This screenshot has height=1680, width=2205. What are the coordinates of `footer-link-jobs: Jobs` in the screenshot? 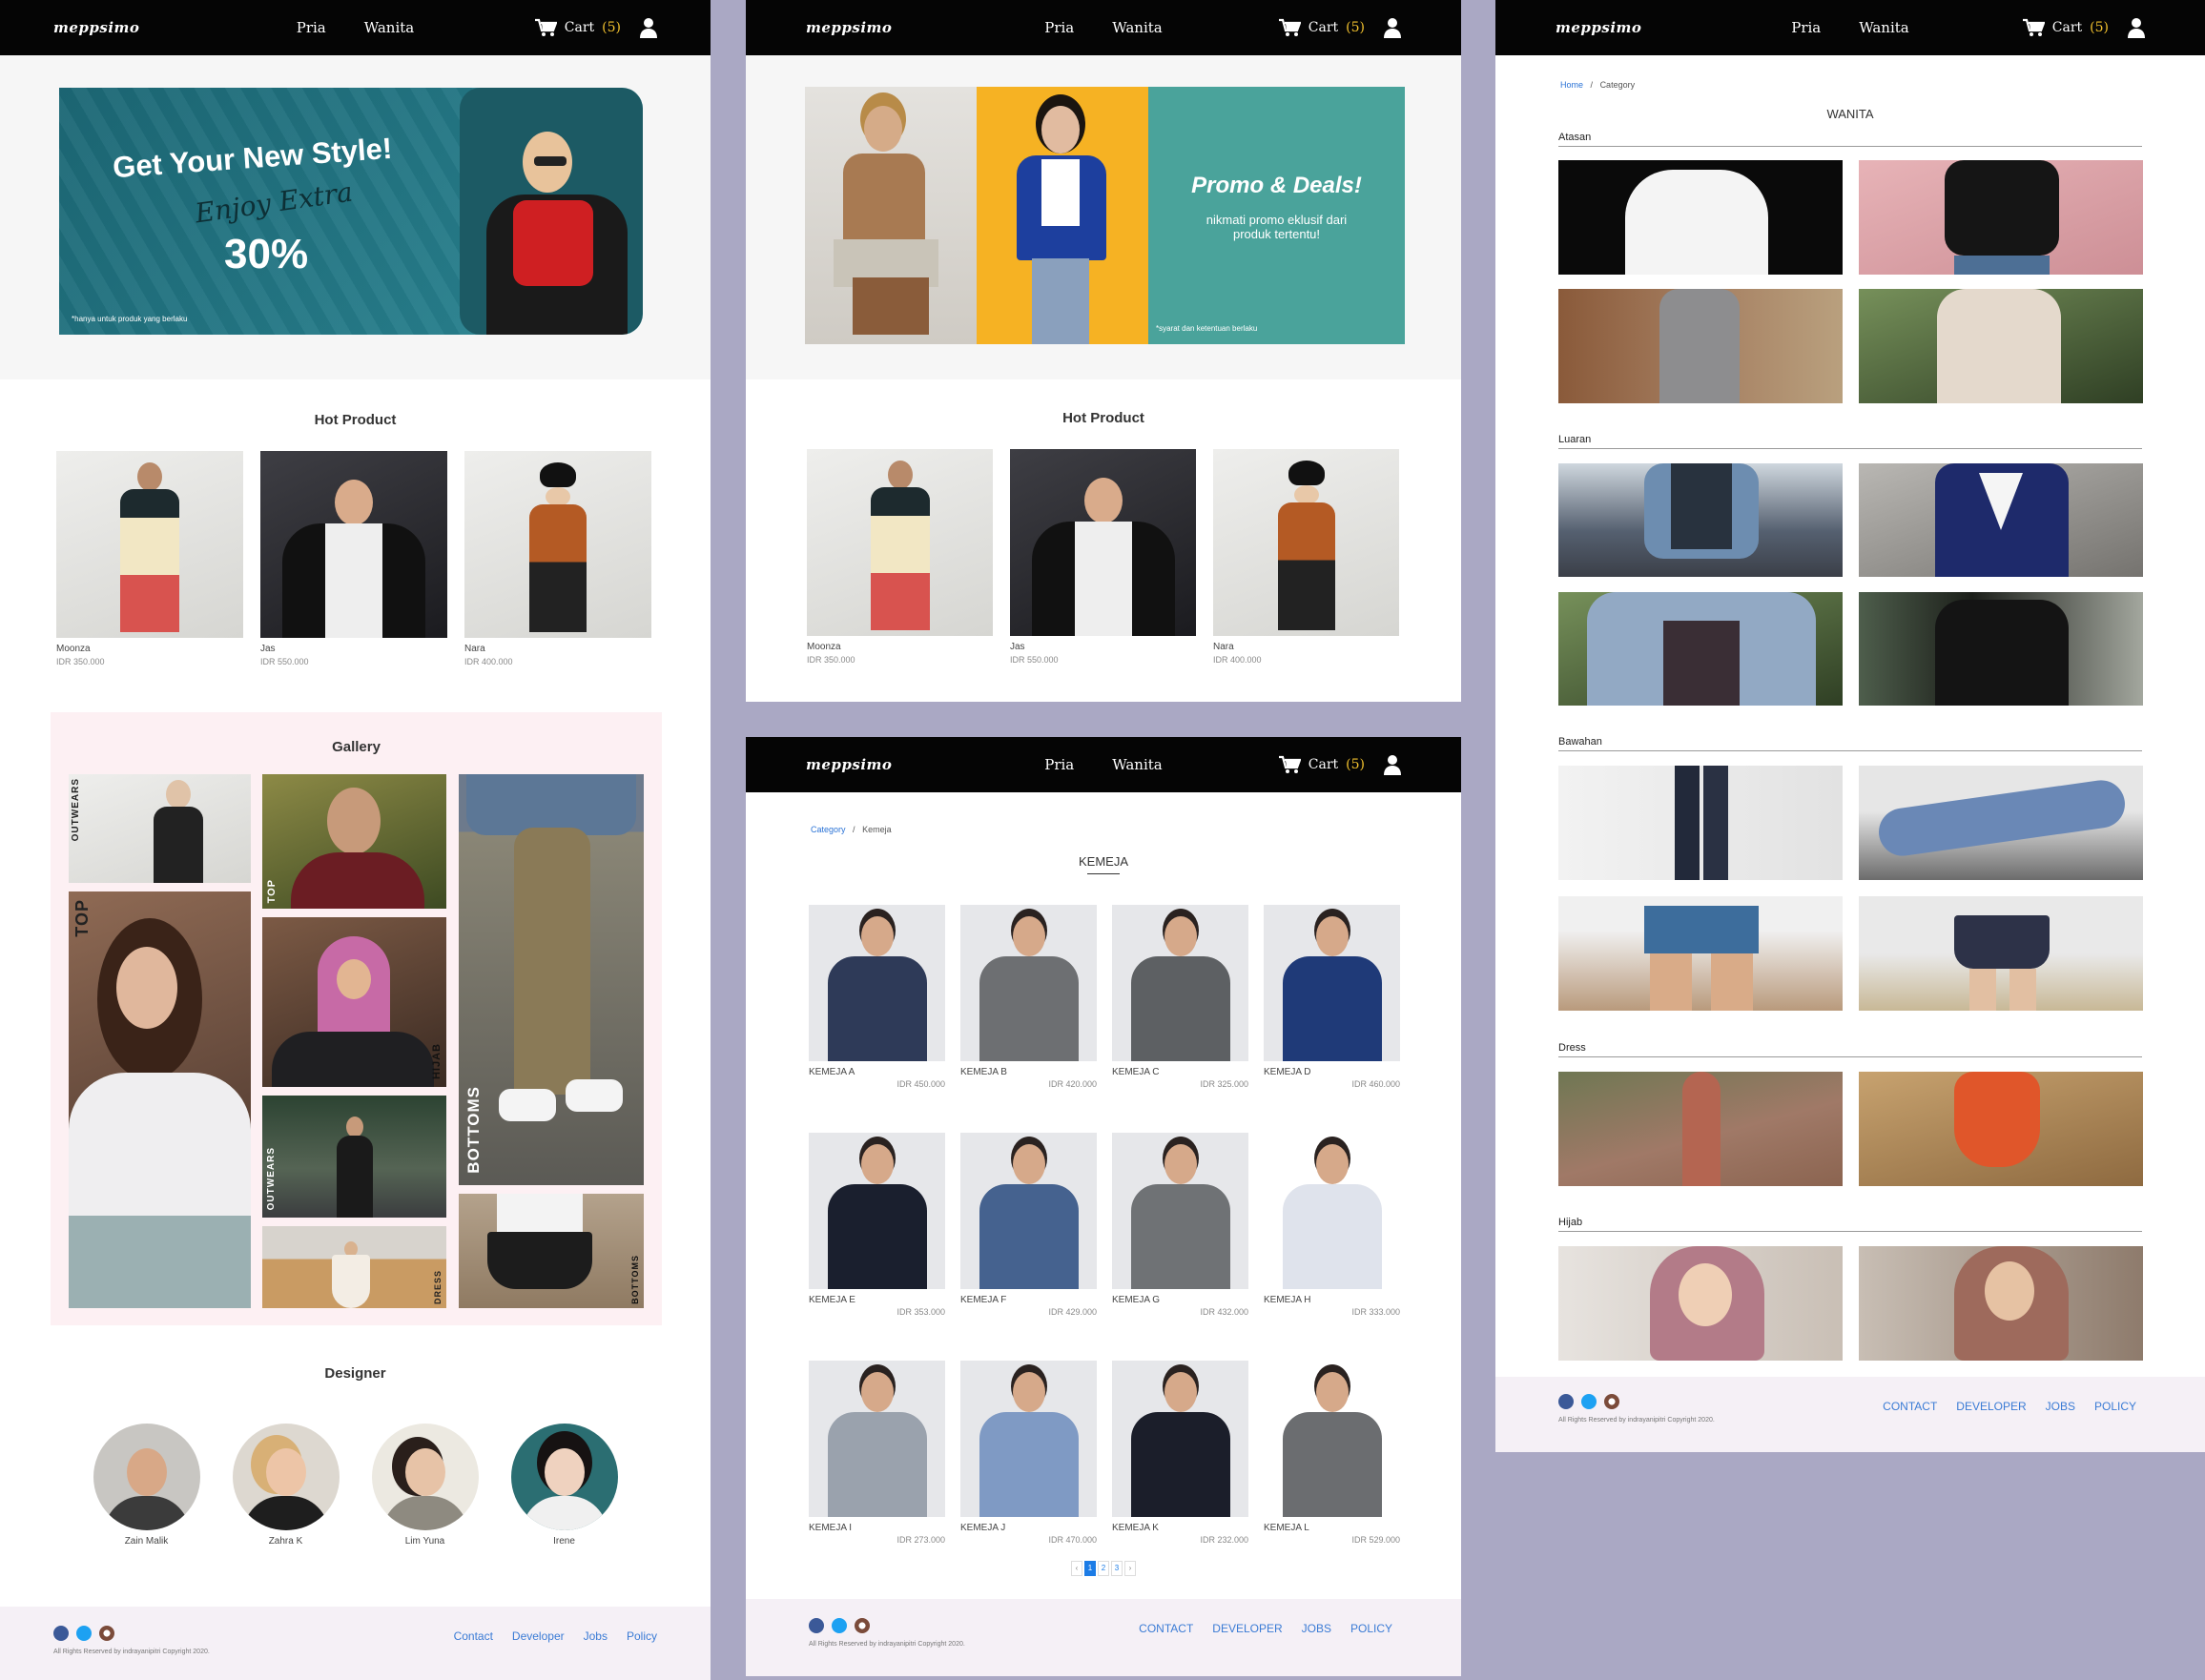 It's located at (596, 1636).